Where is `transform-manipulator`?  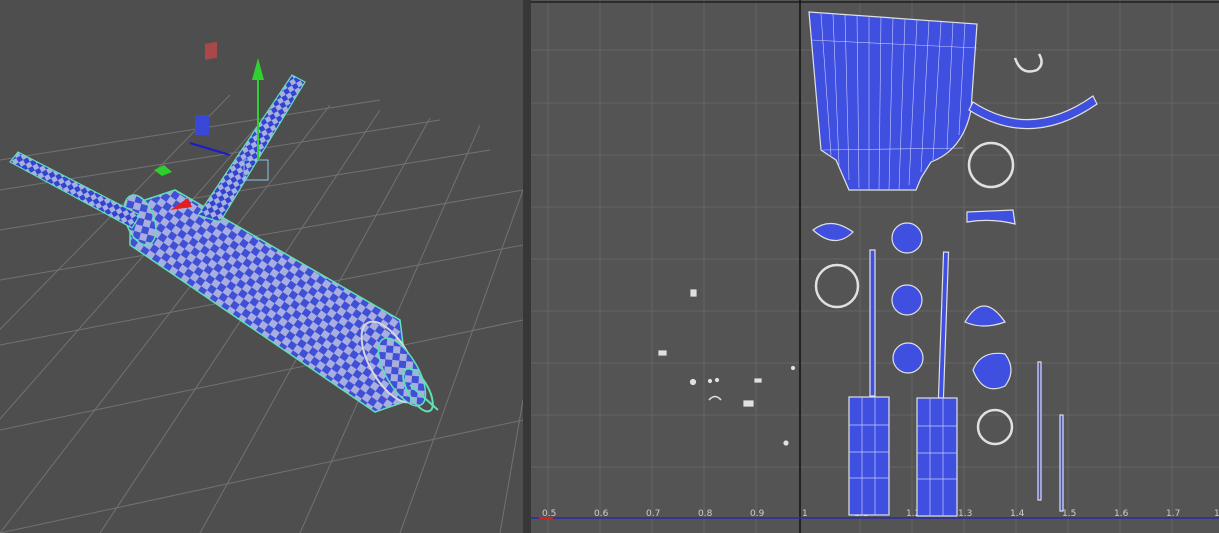
transform-manipulator is located at coordinates (209, 125).